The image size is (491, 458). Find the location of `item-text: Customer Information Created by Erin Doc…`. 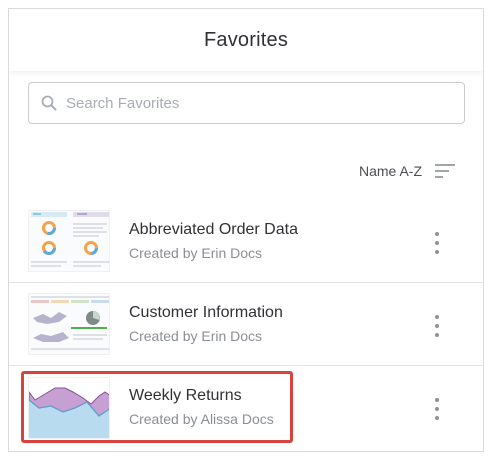

item-text: Customer Information Created by Erin Doc… is located at coordinates (206, 324).